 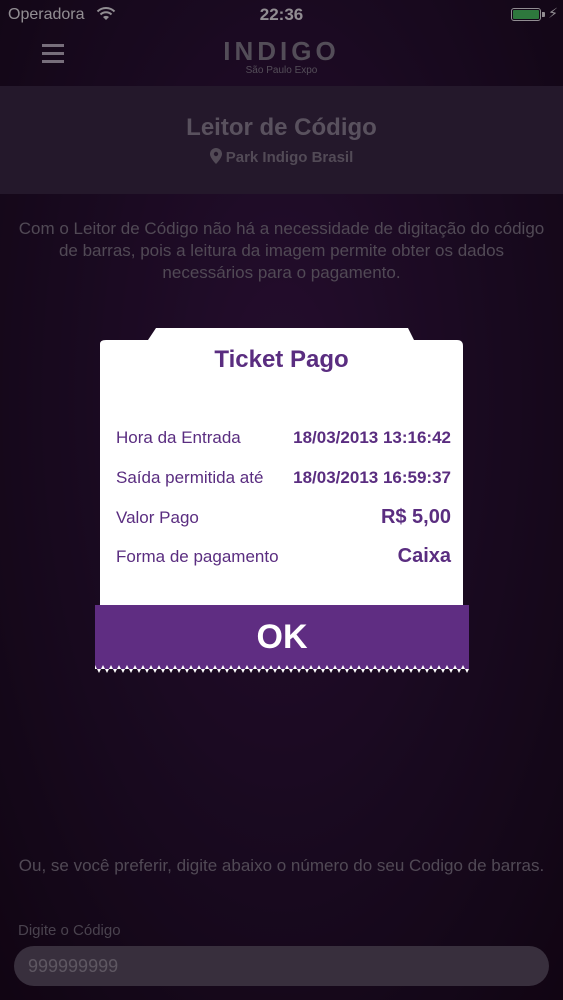 I want to click on amount-paid-label: Valor Pago, so click(x=157, y=517).